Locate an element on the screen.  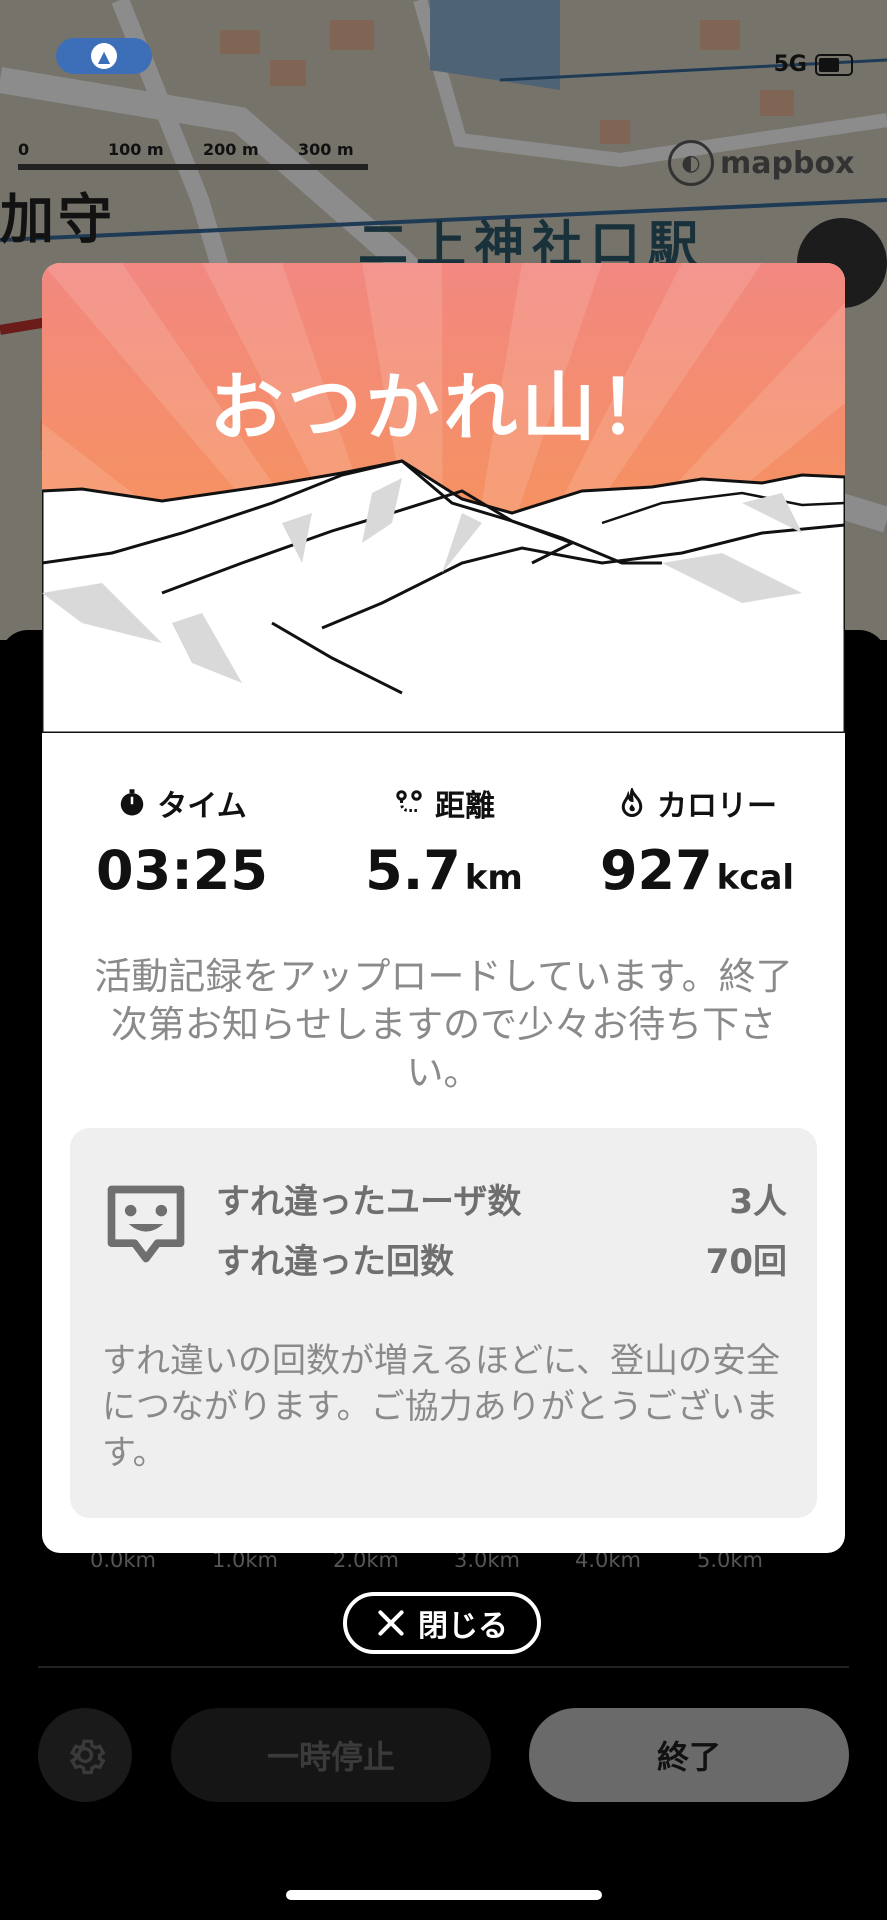
close-label: 閉じる is located at coordinates (463, 1626).